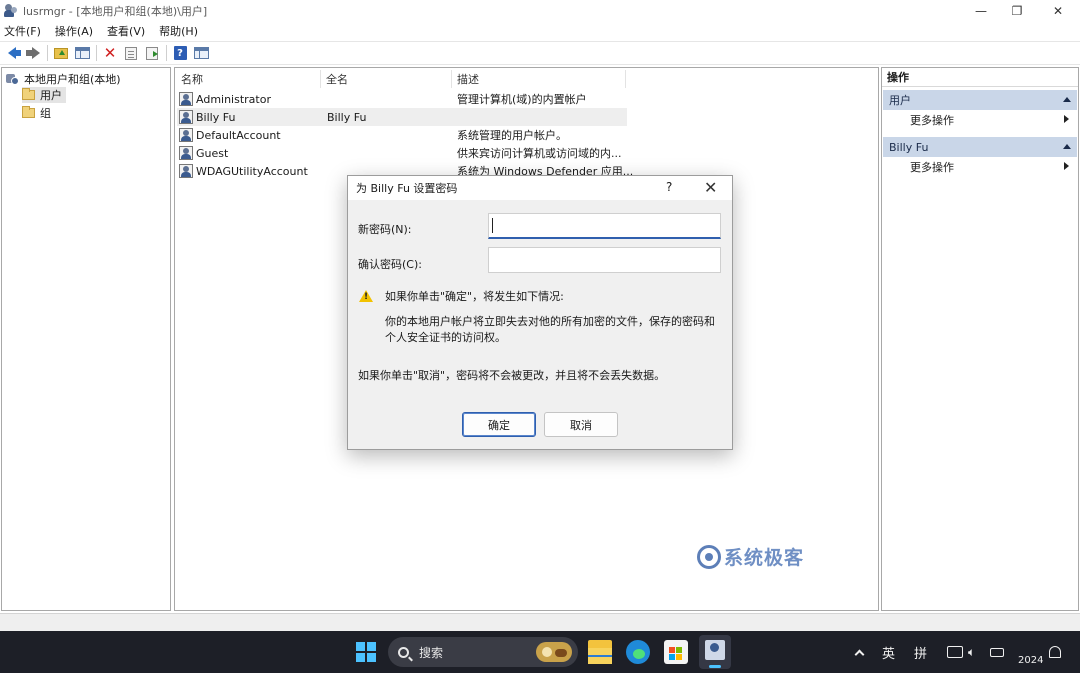 Image resolution: width=1080 pixels, height=673 pixels. I want to click on console-tree: 本地用户和组(本地) 用户 组, so click(86, 339).